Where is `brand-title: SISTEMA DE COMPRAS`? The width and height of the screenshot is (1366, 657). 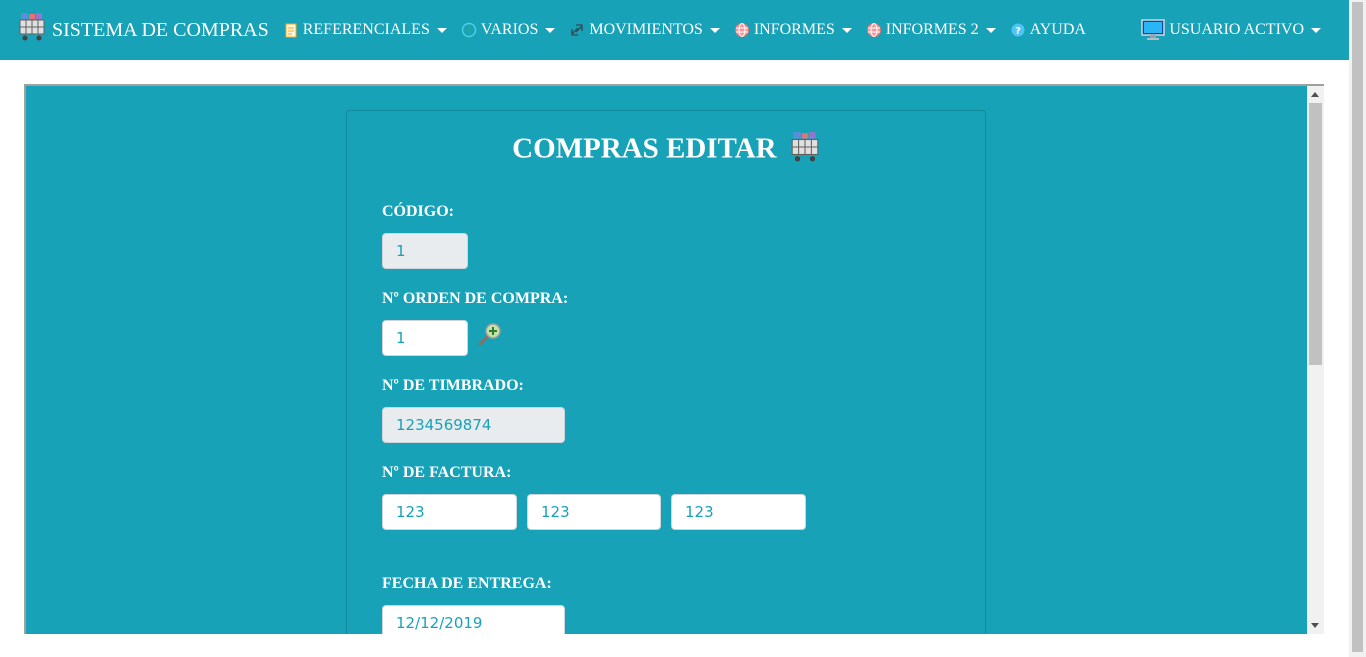 brand-title: SISTEMA DE COMPRAS is located at coordinates (160, 29).